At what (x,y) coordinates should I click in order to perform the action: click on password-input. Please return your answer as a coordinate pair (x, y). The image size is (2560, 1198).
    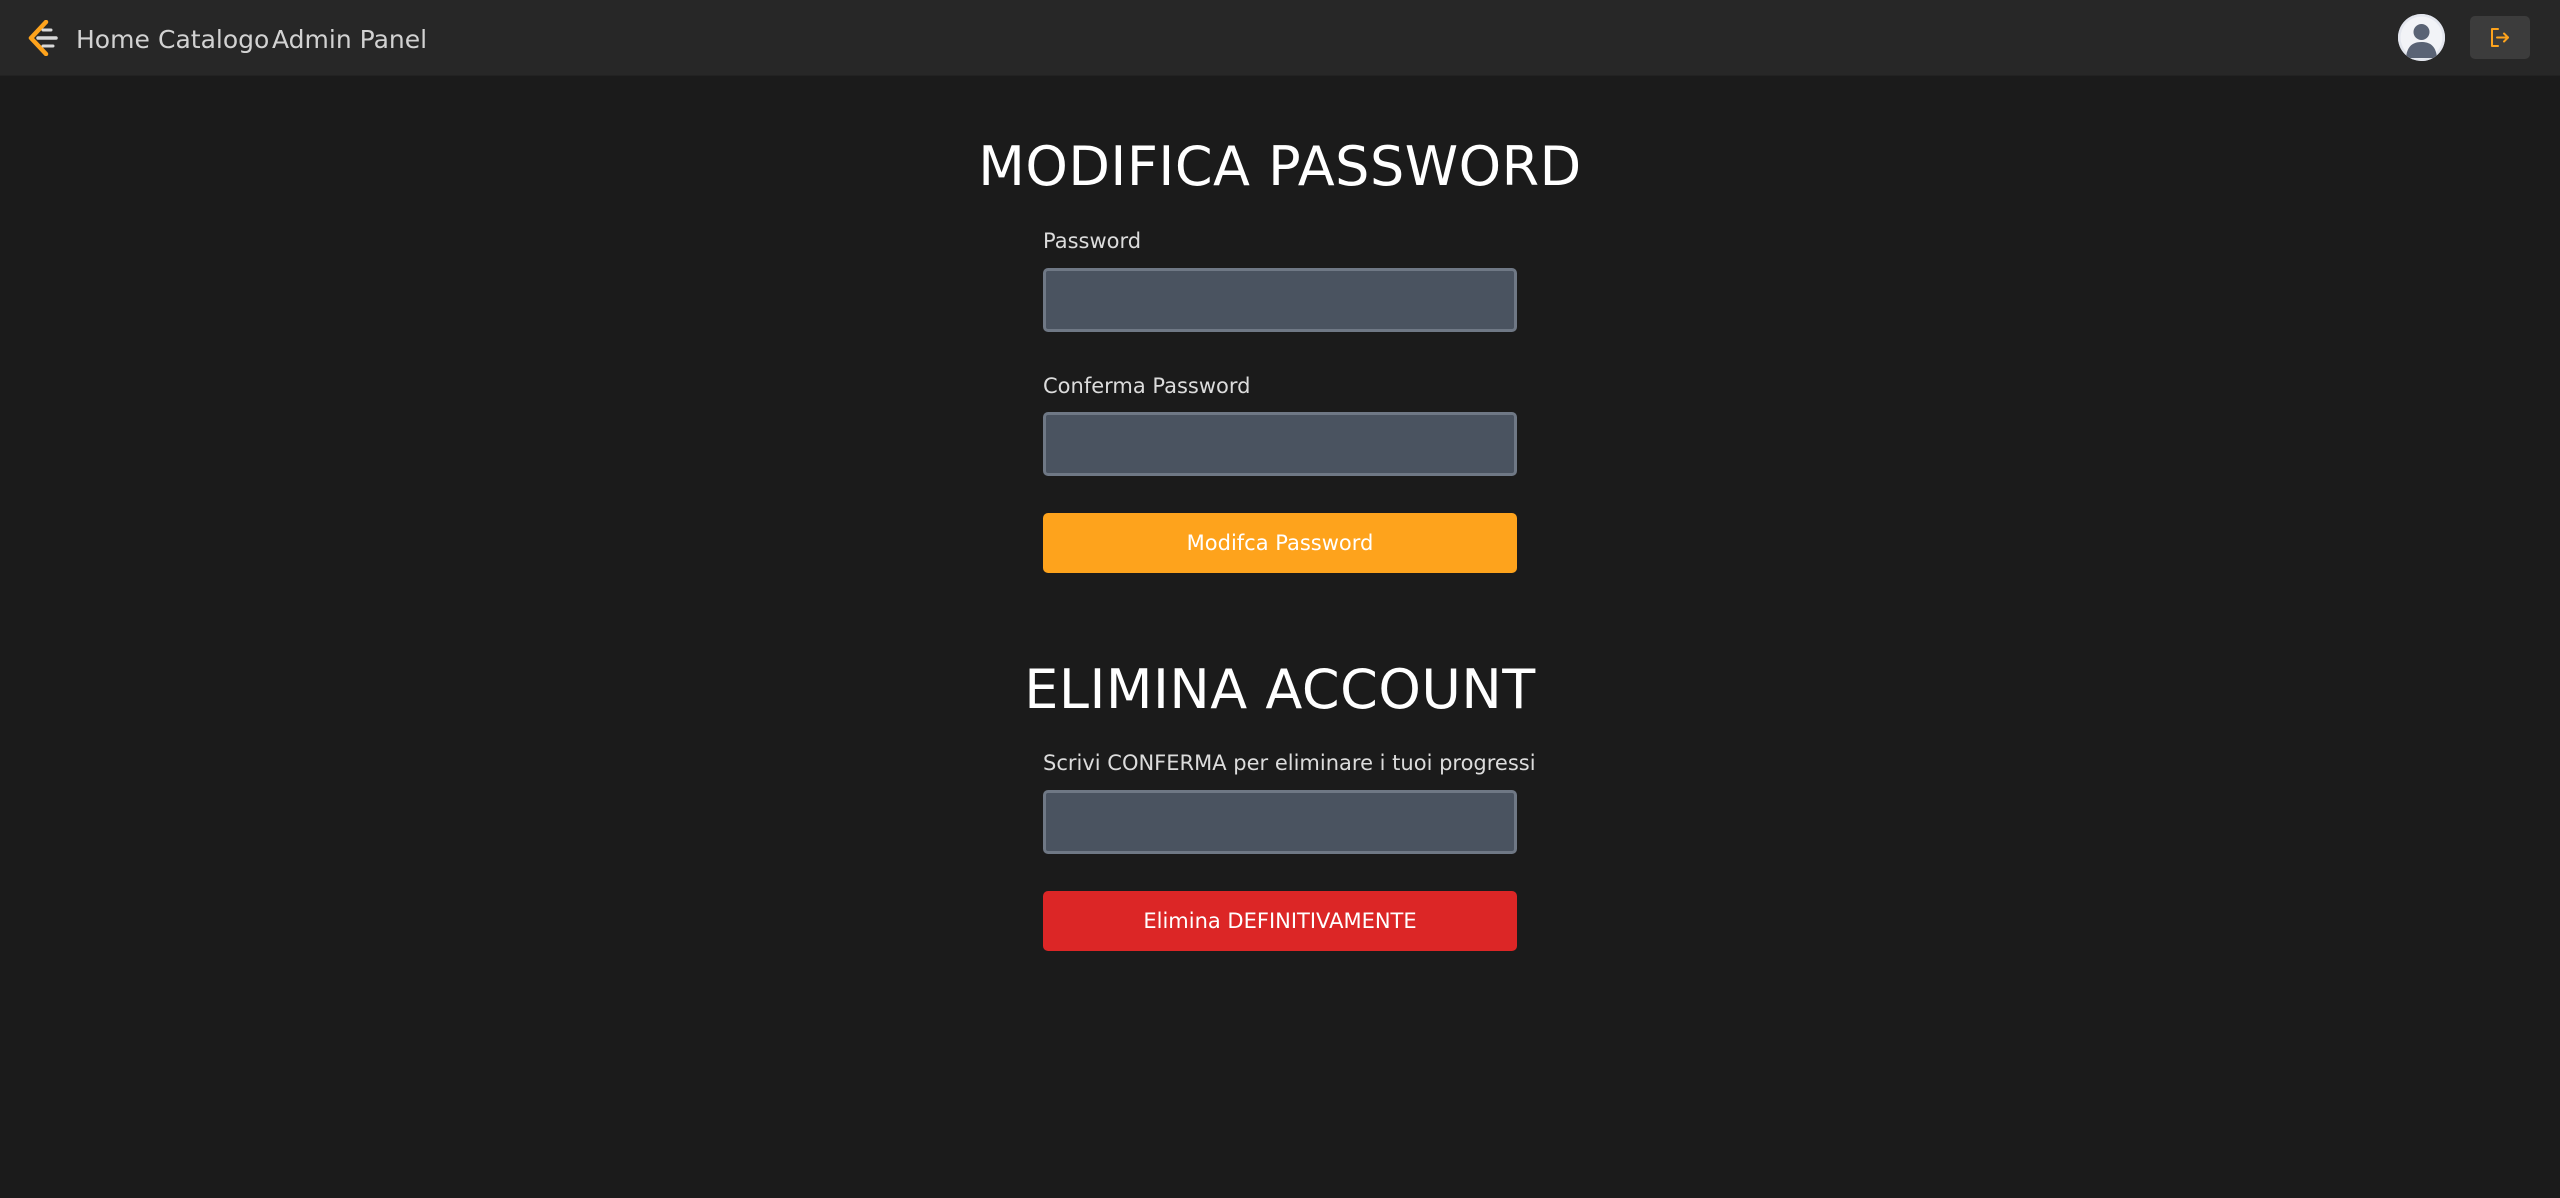
    Looking at the image, I should click on (1280, 300).